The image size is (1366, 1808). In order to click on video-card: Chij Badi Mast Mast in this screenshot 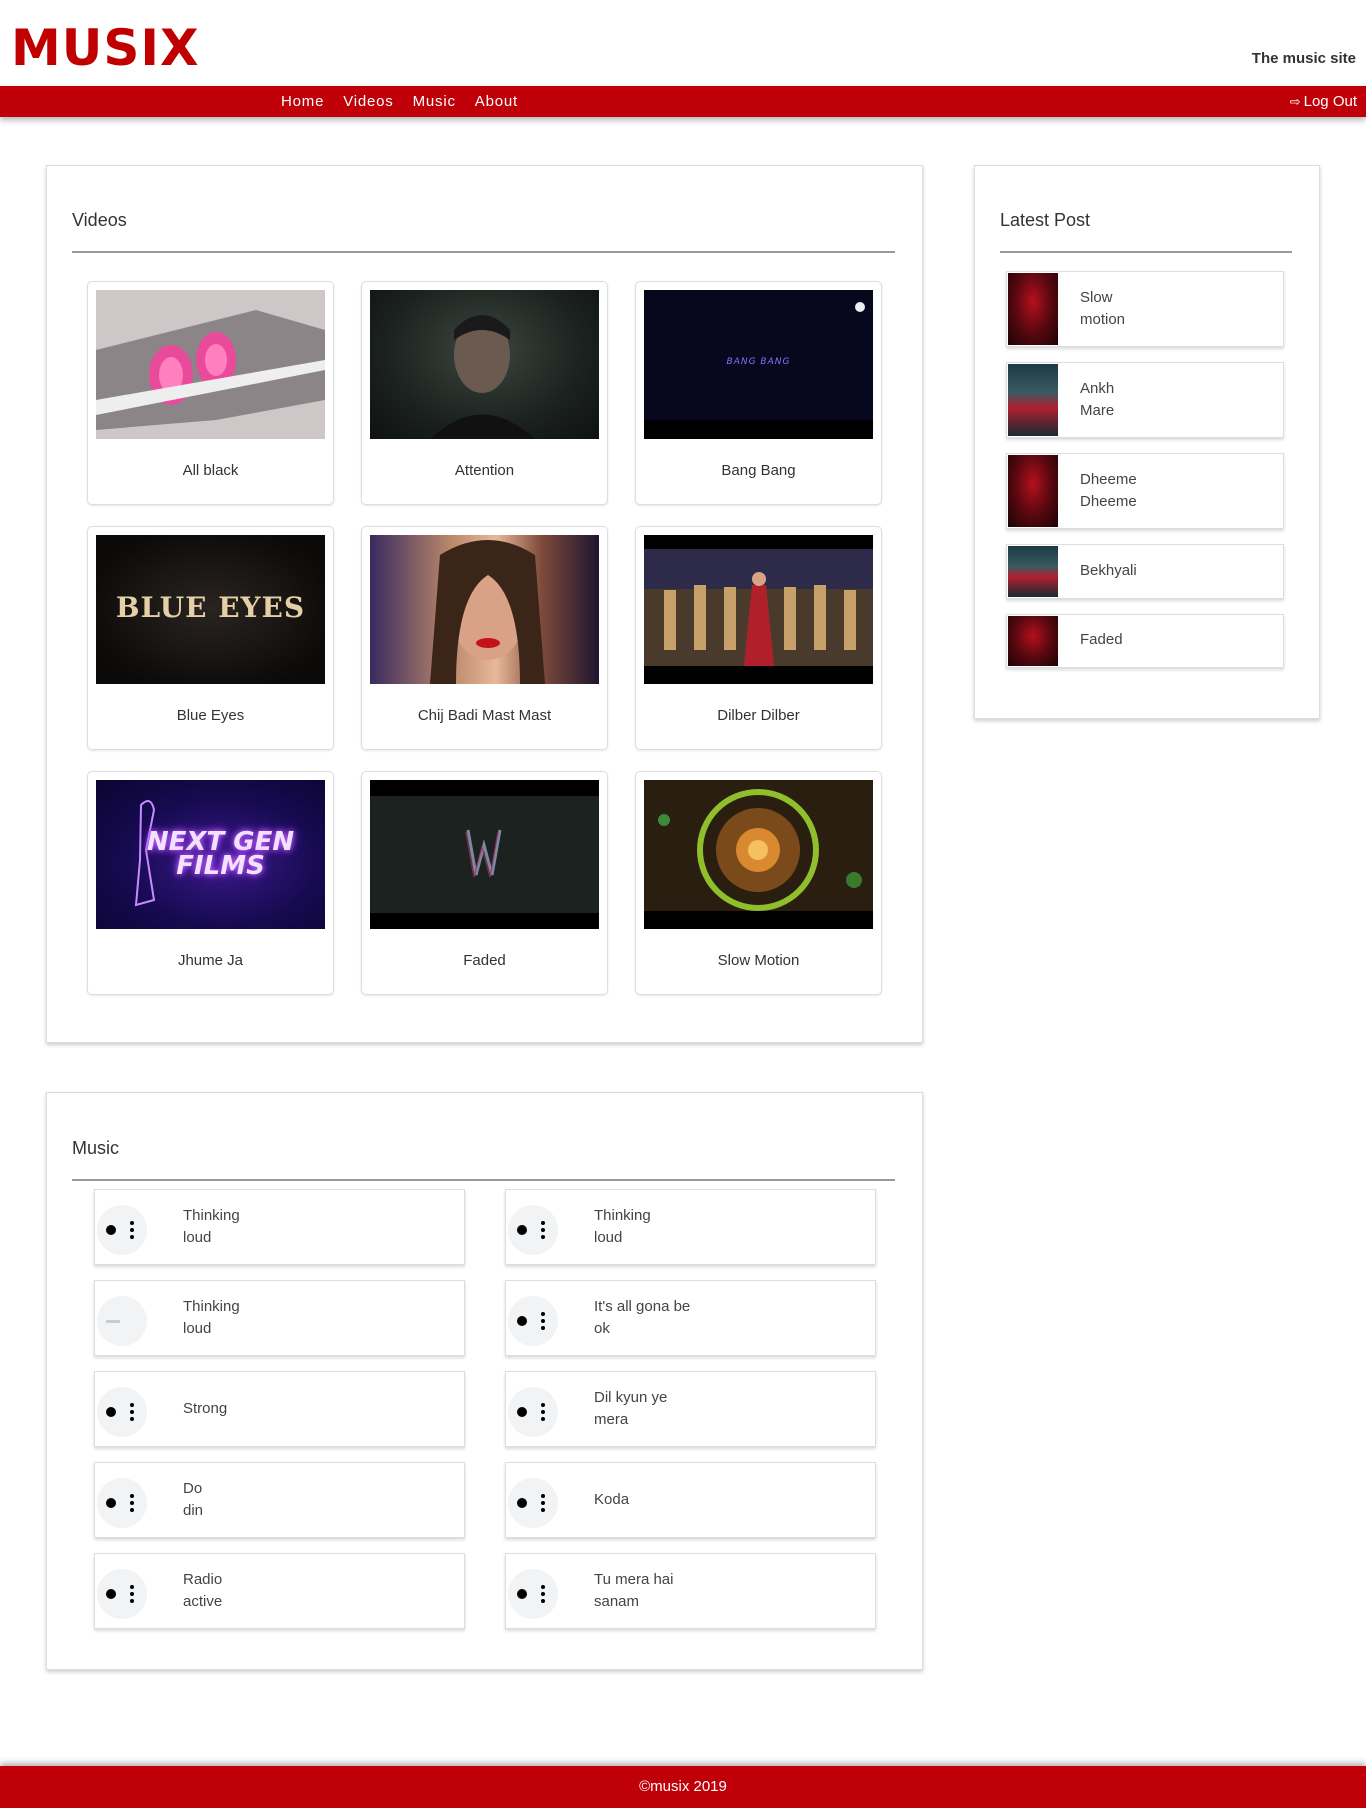, I will do `click(484, 638)`.